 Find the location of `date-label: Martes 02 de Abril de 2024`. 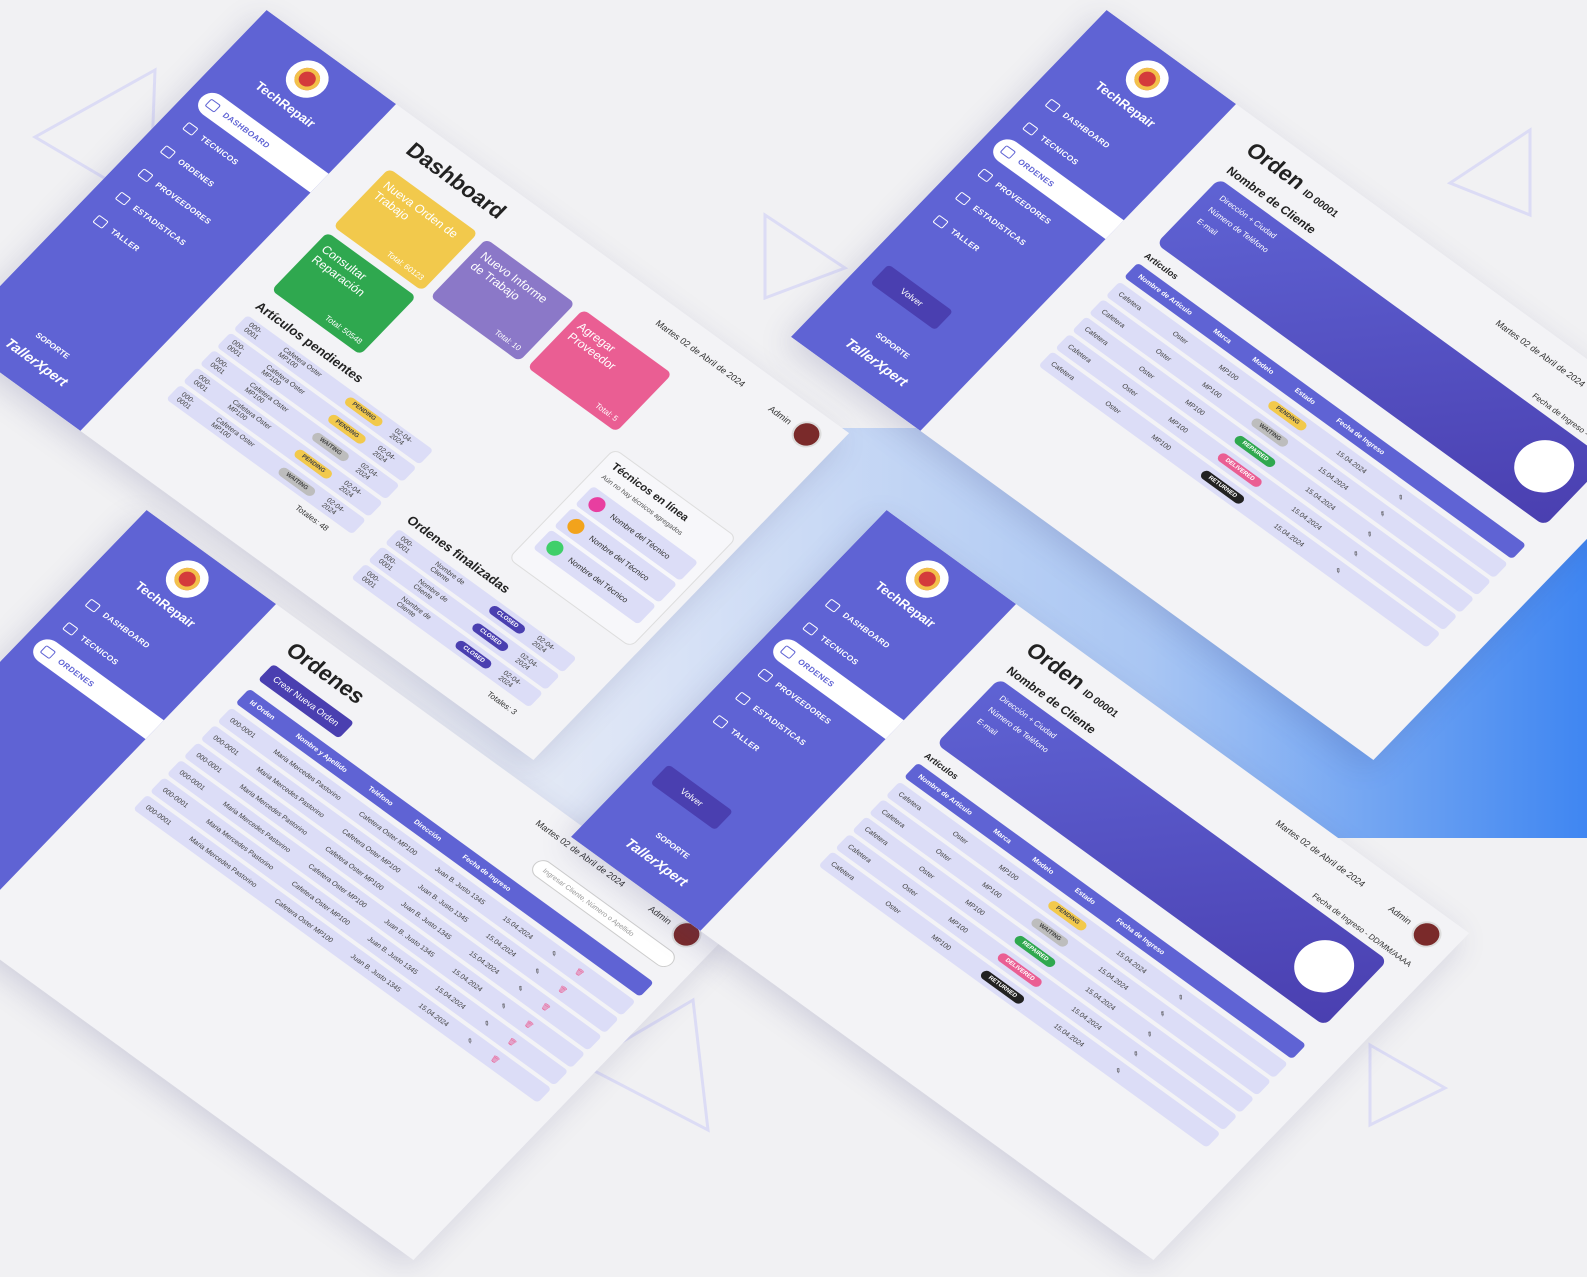

date-label: Martes 02 de Abril de 2024 is located at coordinates (1540, 353).